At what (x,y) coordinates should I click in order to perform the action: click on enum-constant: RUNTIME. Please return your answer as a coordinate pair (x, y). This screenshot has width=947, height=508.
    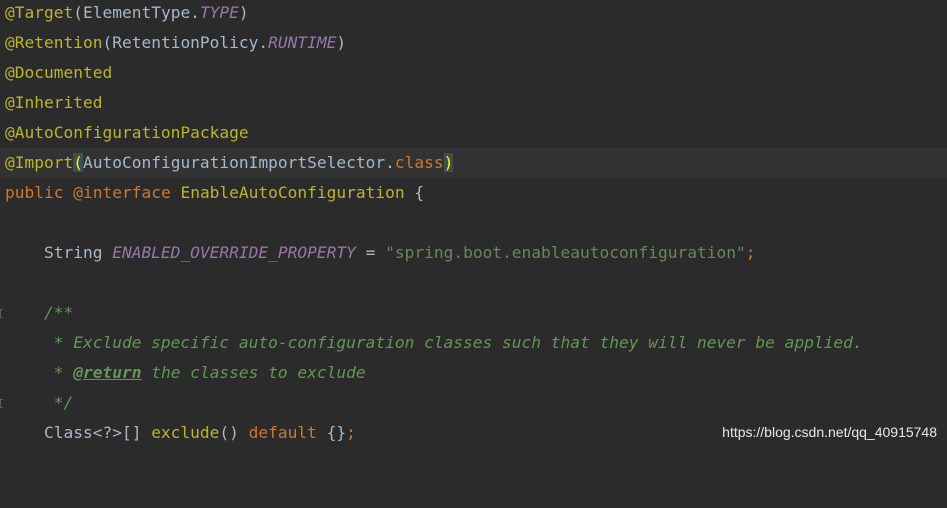
    Looking at the image, I should click on (302, 42).